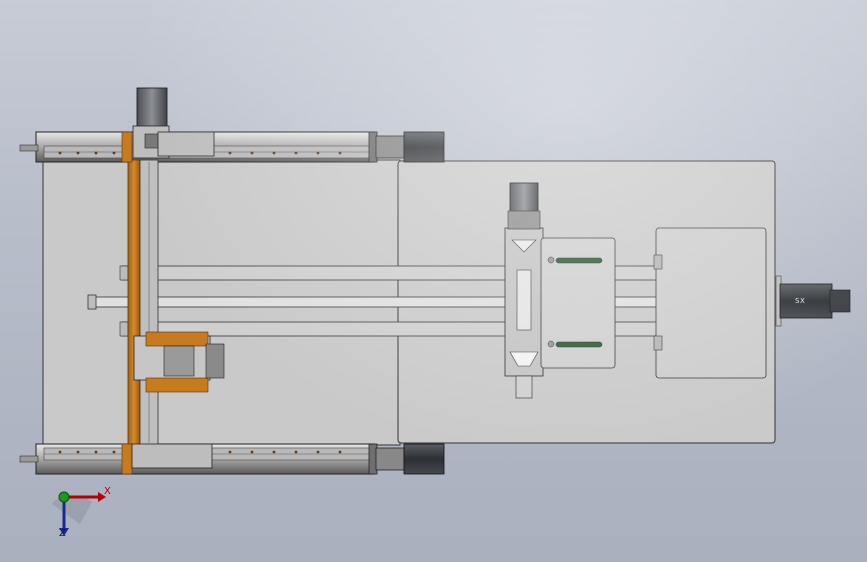 This screenshot has width=867, height=562. What do you see at coordinates (232, 459) in the screenshot?
I see `bottom-linear-module` at bounding box center [232, 459].